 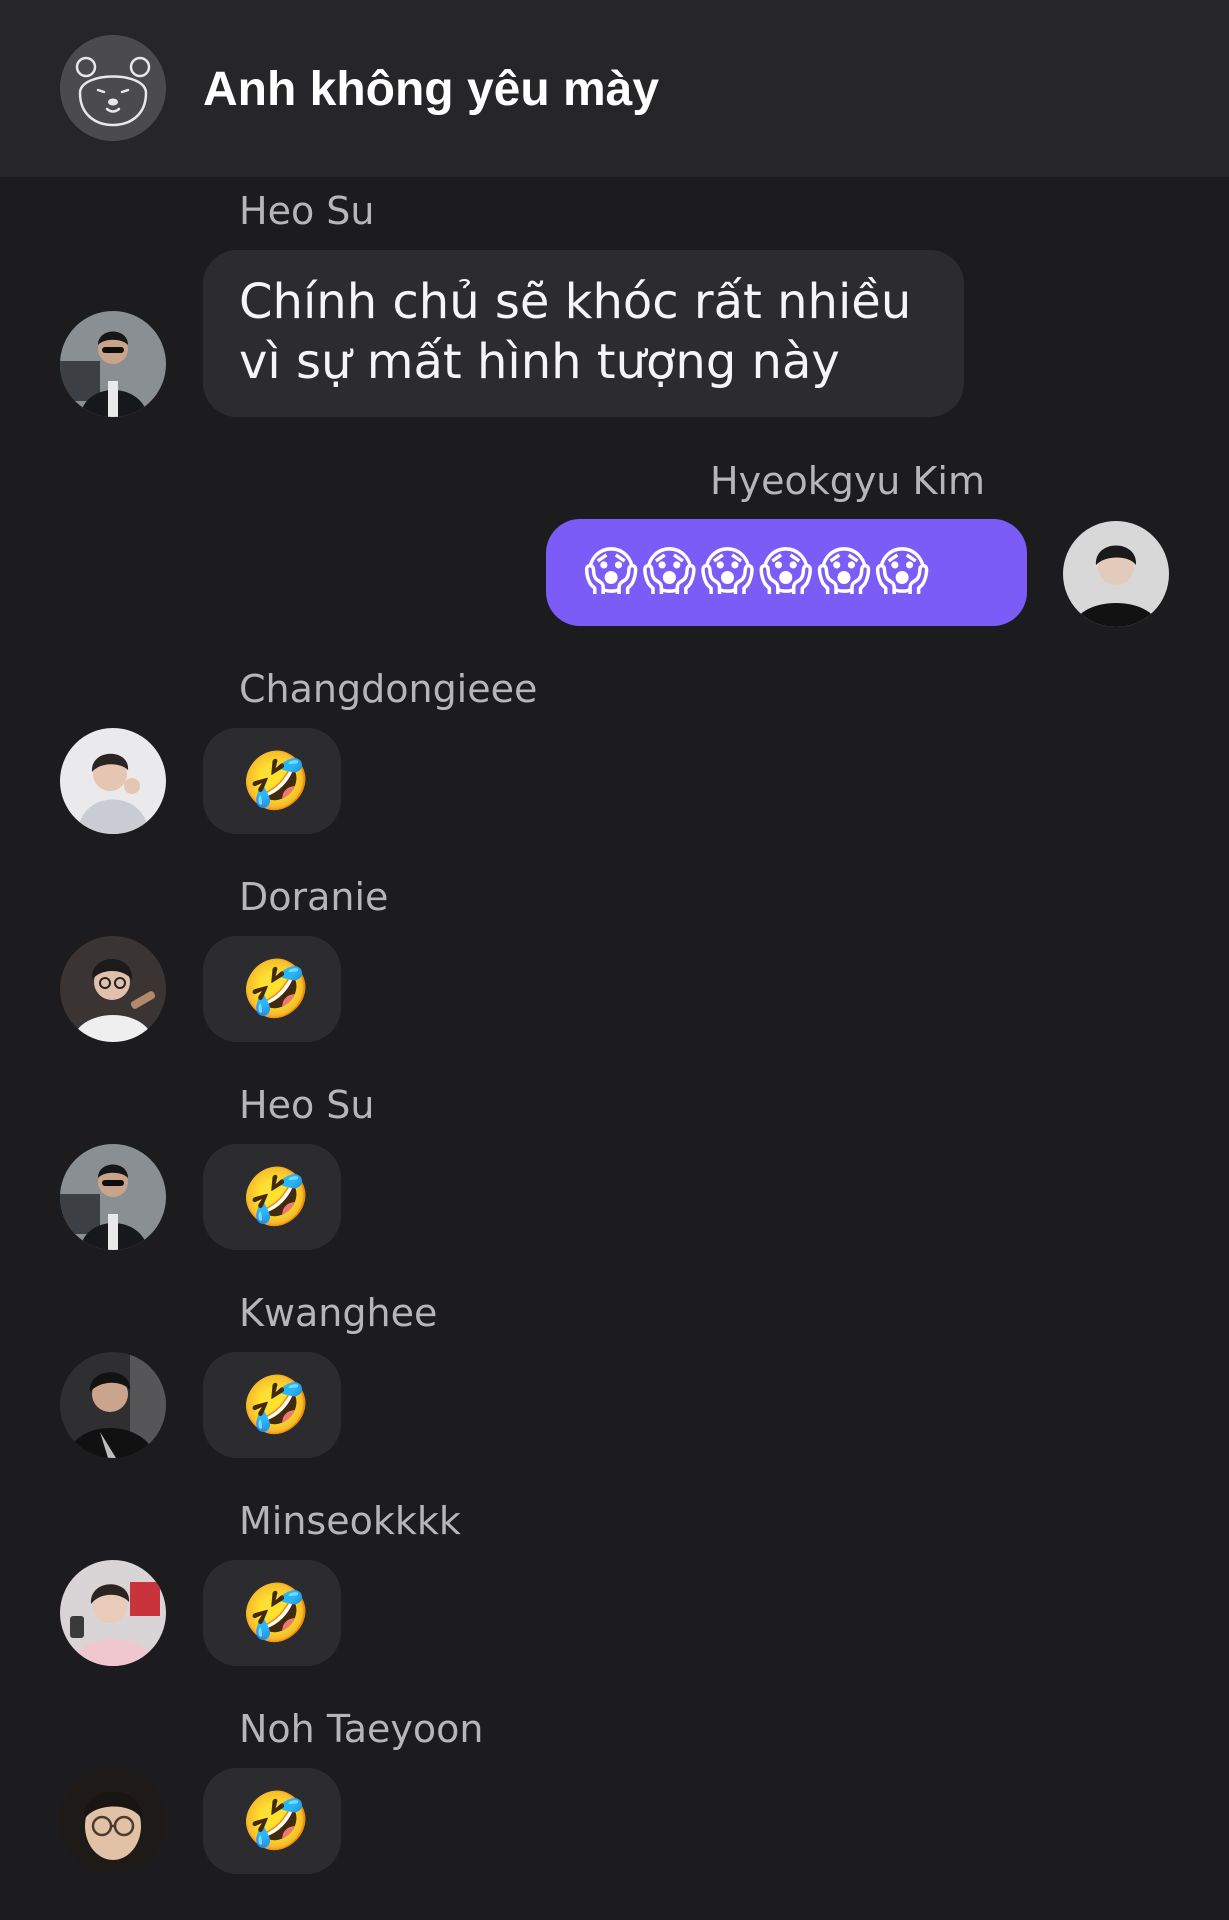 I want to click on person-photo-dark, so click(x=1116, y=574).